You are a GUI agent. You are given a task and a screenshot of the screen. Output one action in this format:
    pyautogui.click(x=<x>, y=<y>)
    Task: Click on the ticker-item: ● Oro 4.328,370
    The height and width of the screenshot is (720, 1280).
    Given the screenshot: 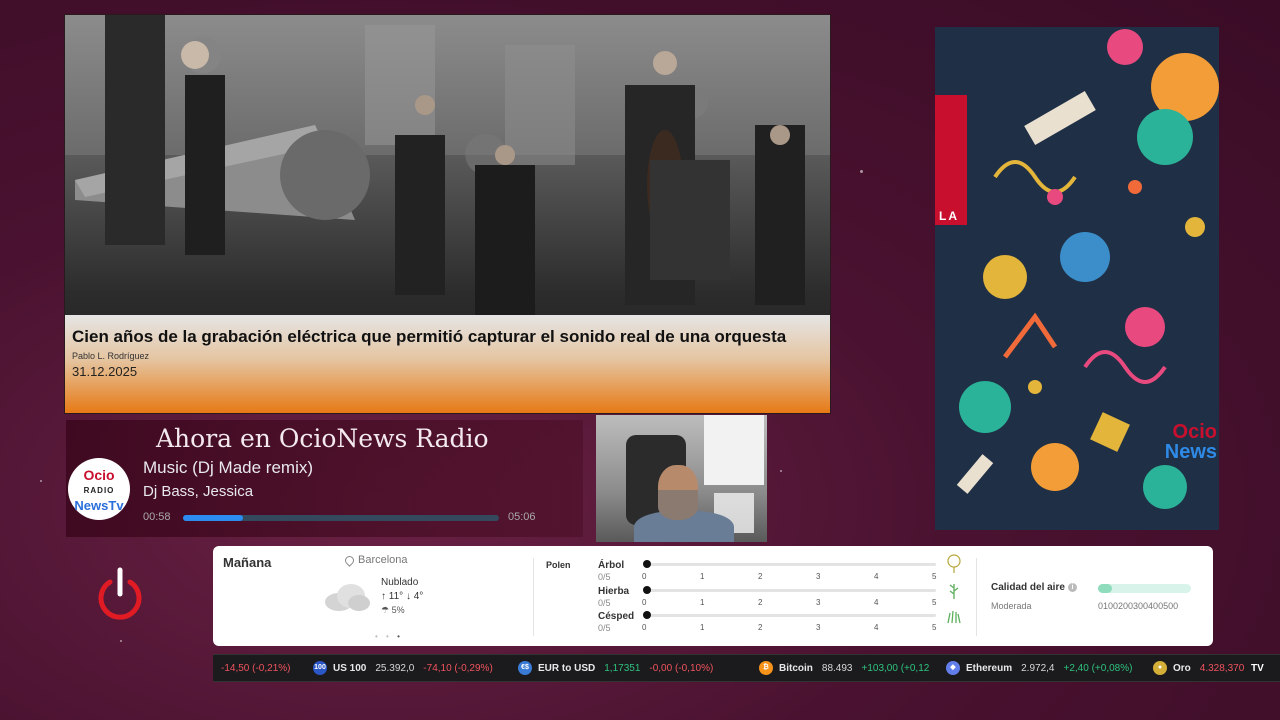 What is the action you would take?
    pyautogui.click(x=1203, y=668)
    